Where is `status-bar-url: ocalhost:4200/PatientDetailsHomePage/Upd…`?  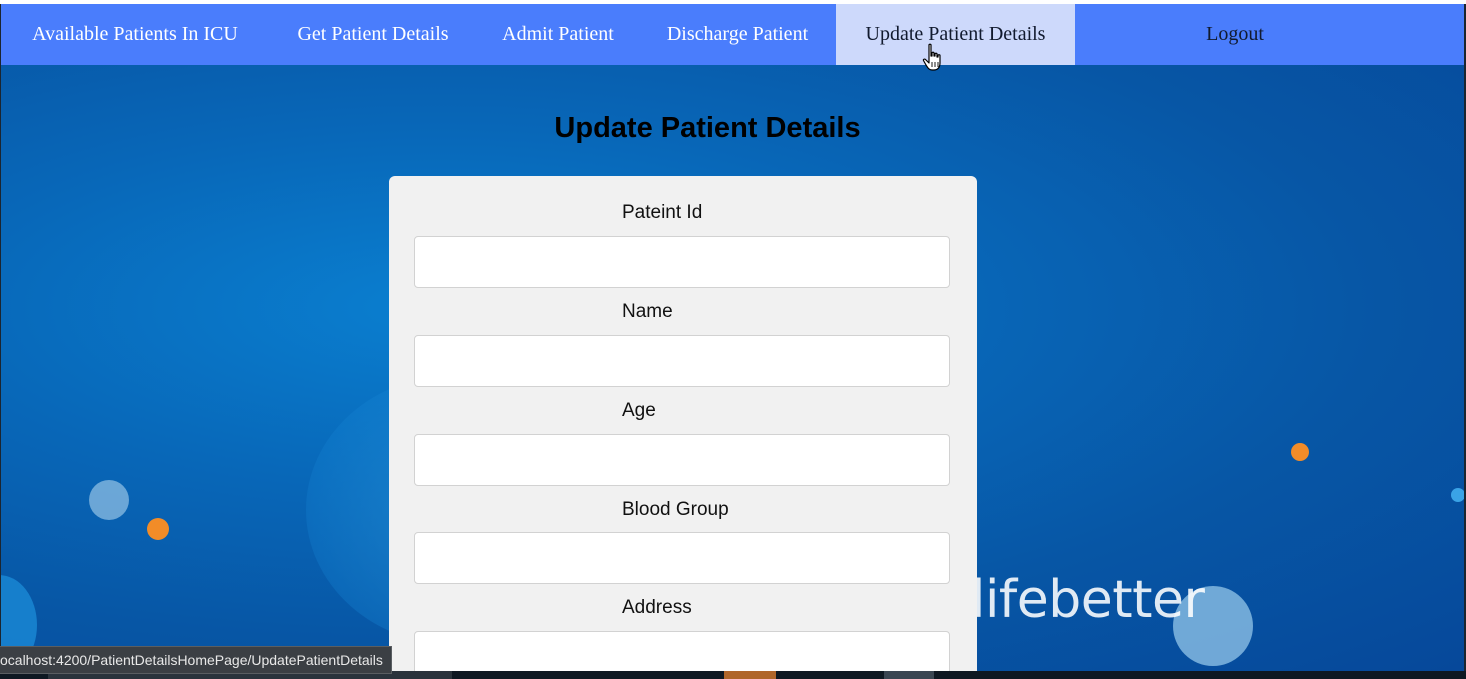
status-bar-url: ocalhost:4200/PatientDetailsHomePage/Upd… is located at coordinates (196, 660).